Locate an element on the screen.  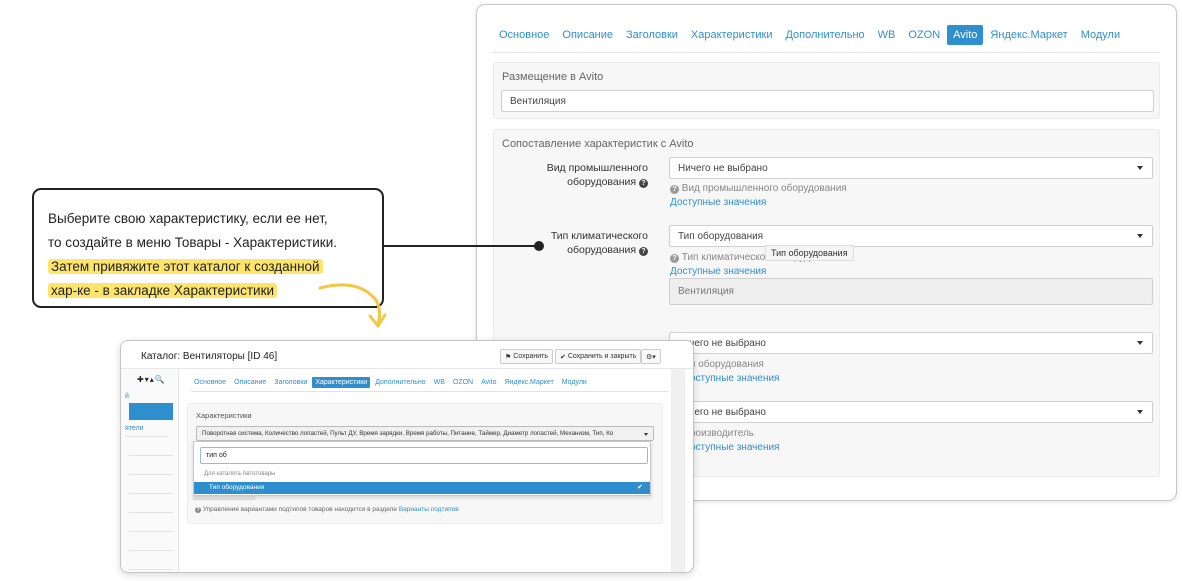
climate-equipment-value: Вентиляция is located at coordinates (911, 291).